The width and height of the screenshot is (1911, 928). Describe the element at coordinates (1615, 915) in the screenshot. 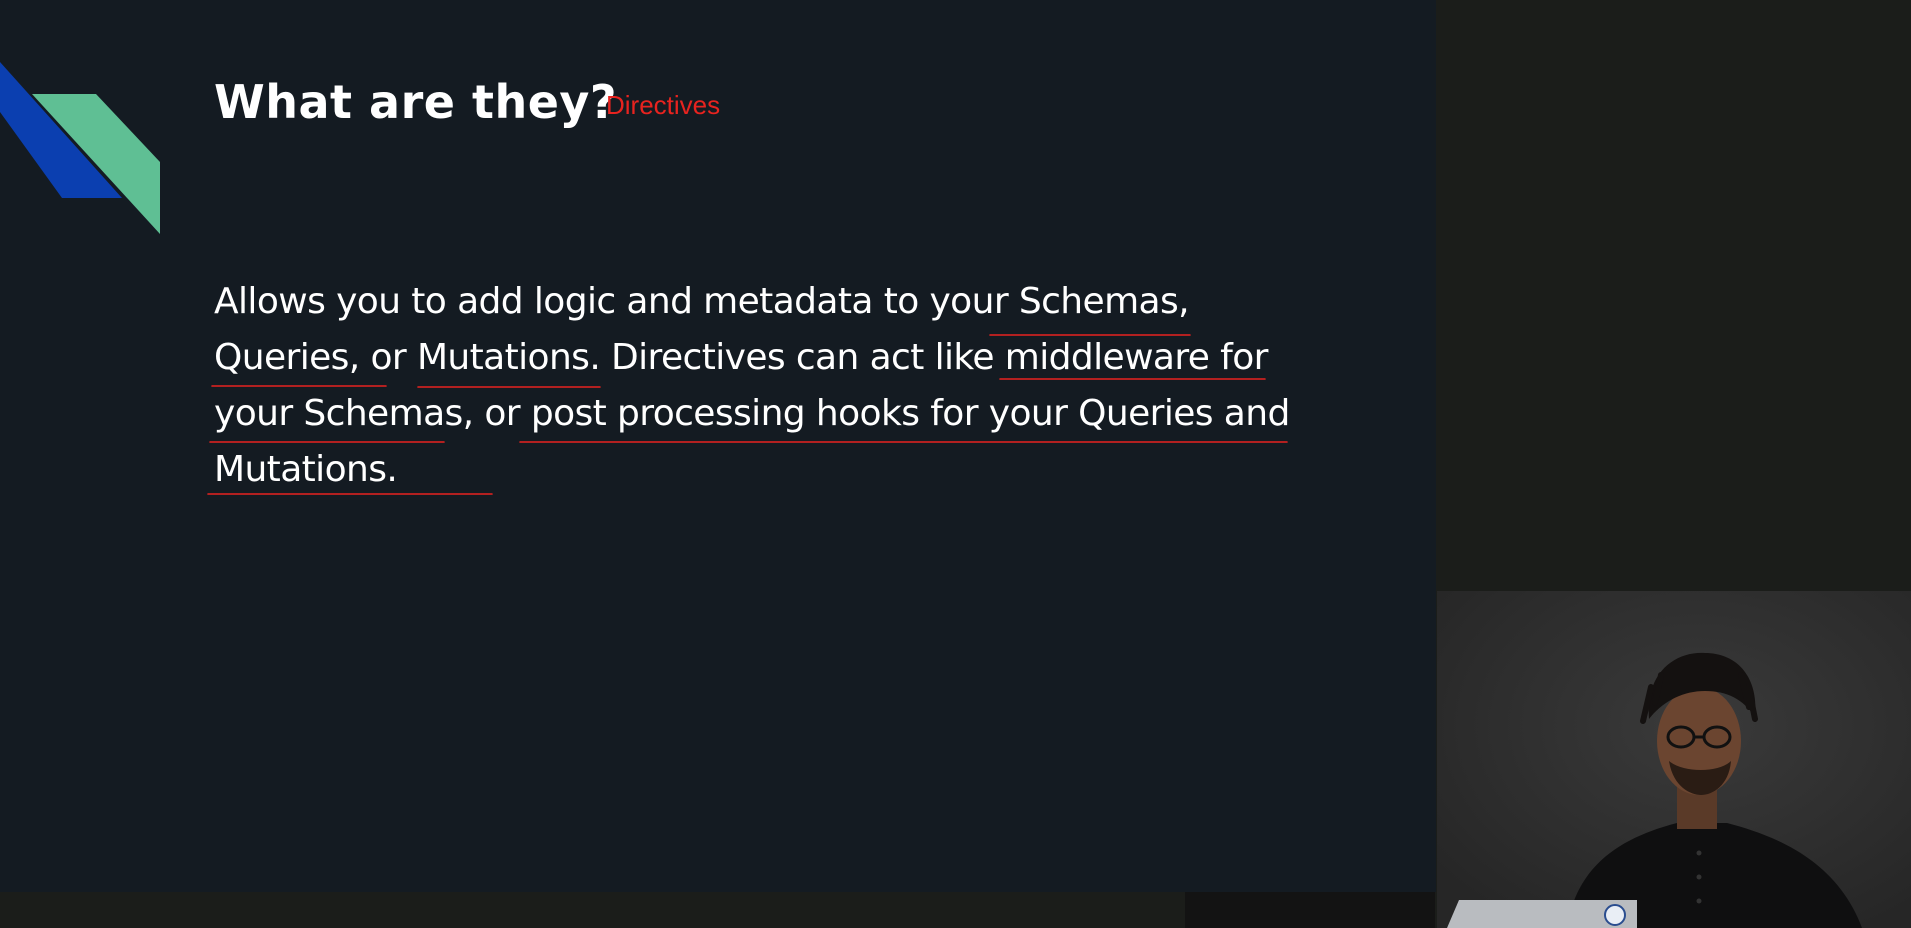

I see `laptop-sticker-icon` at that location.